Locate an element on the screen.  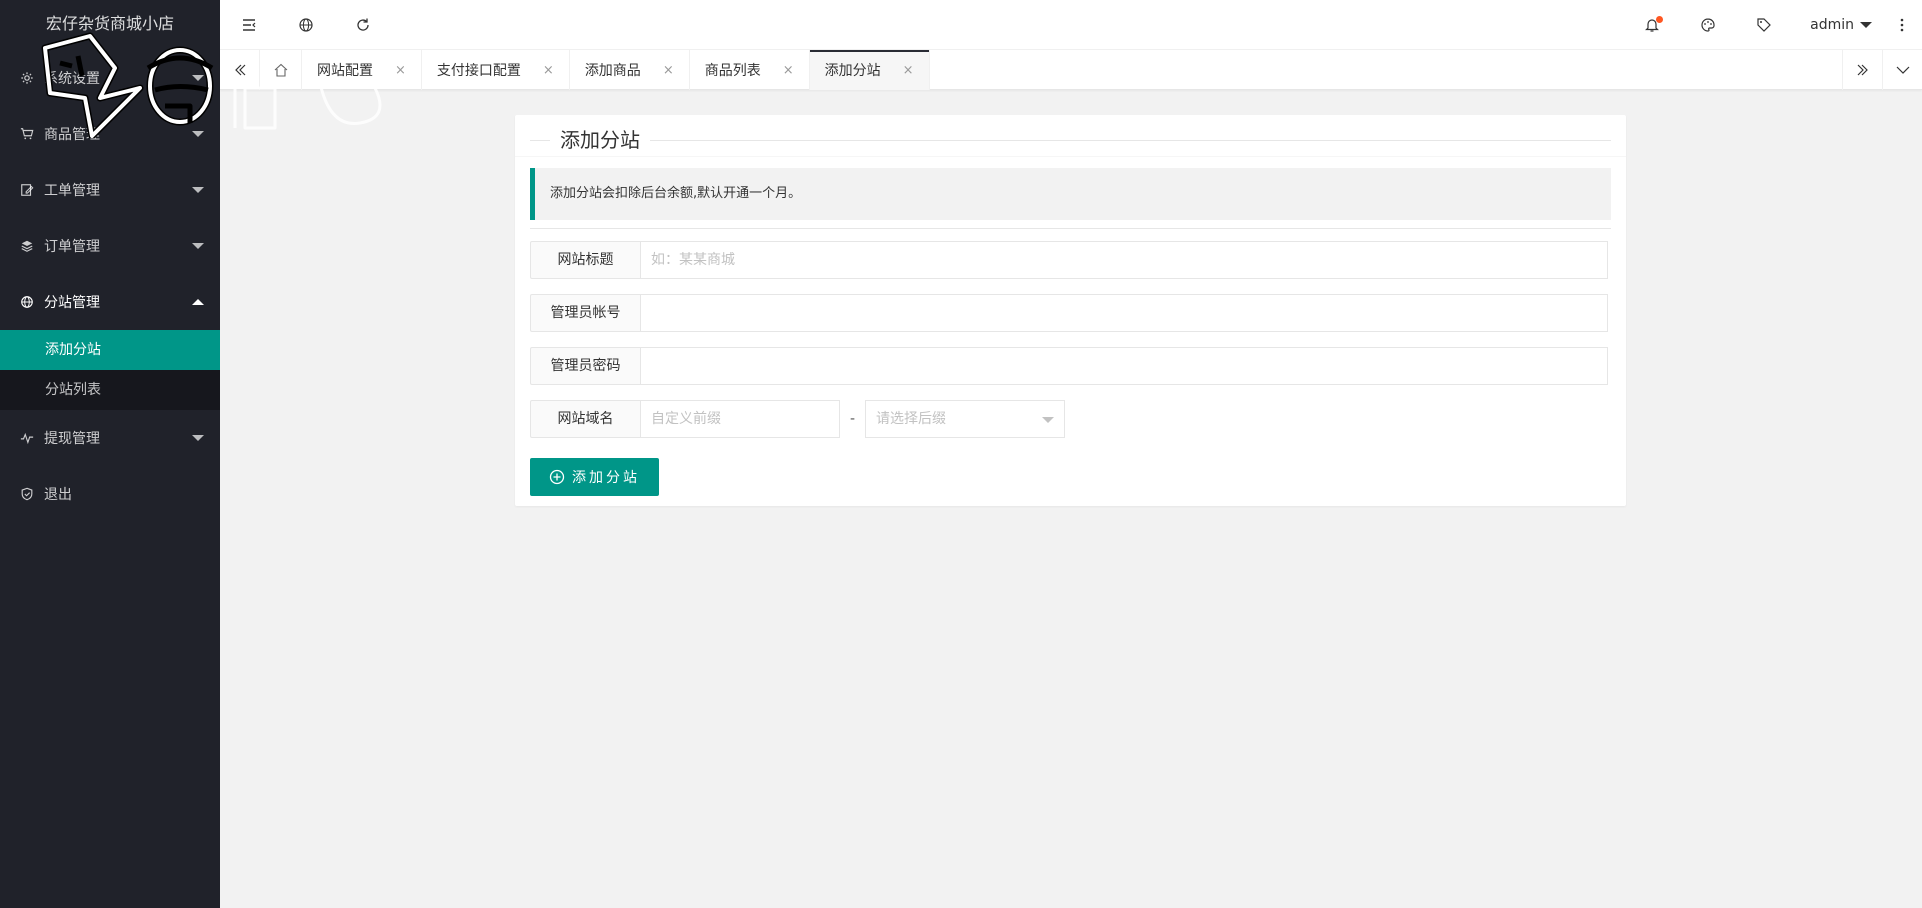
sidebar-item-logout: 退出 is located at coordinates (110, 494).